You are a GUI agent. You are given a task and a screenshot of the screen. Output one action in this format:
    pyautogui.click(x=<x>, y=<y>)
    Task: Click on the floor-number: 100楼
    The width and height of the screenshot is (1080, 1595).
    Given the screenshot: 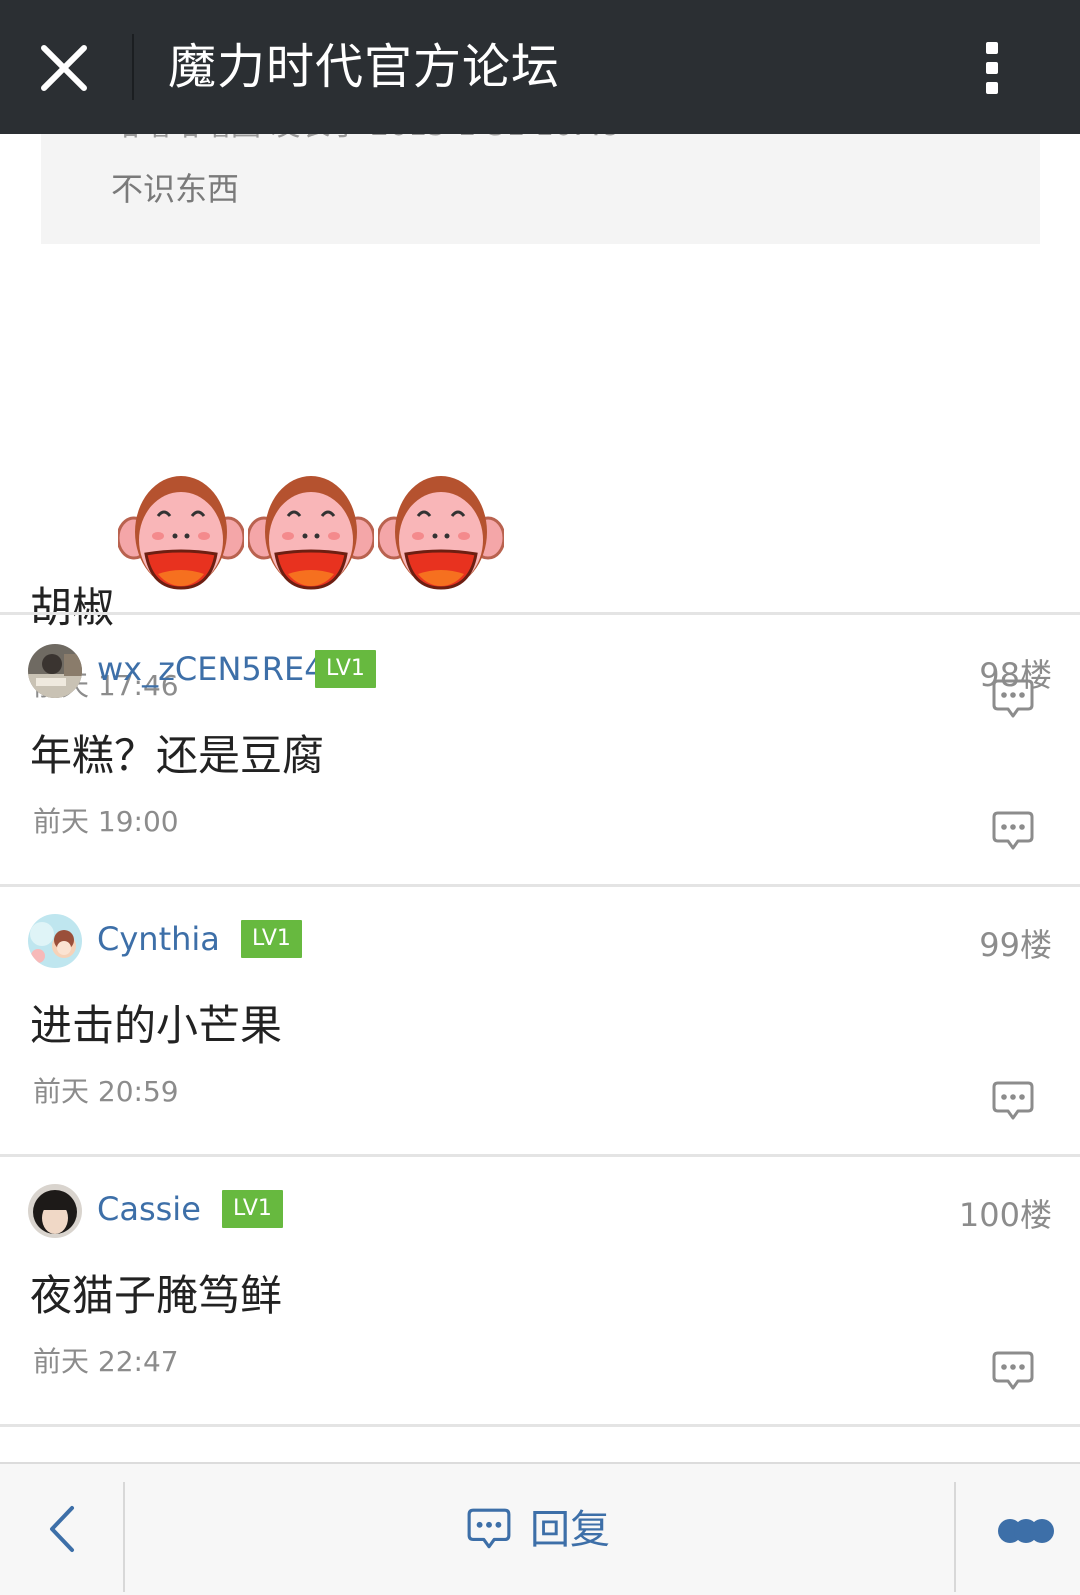 What is the action you would take?
    pyautogui.click(x=1005, y=1215)
    